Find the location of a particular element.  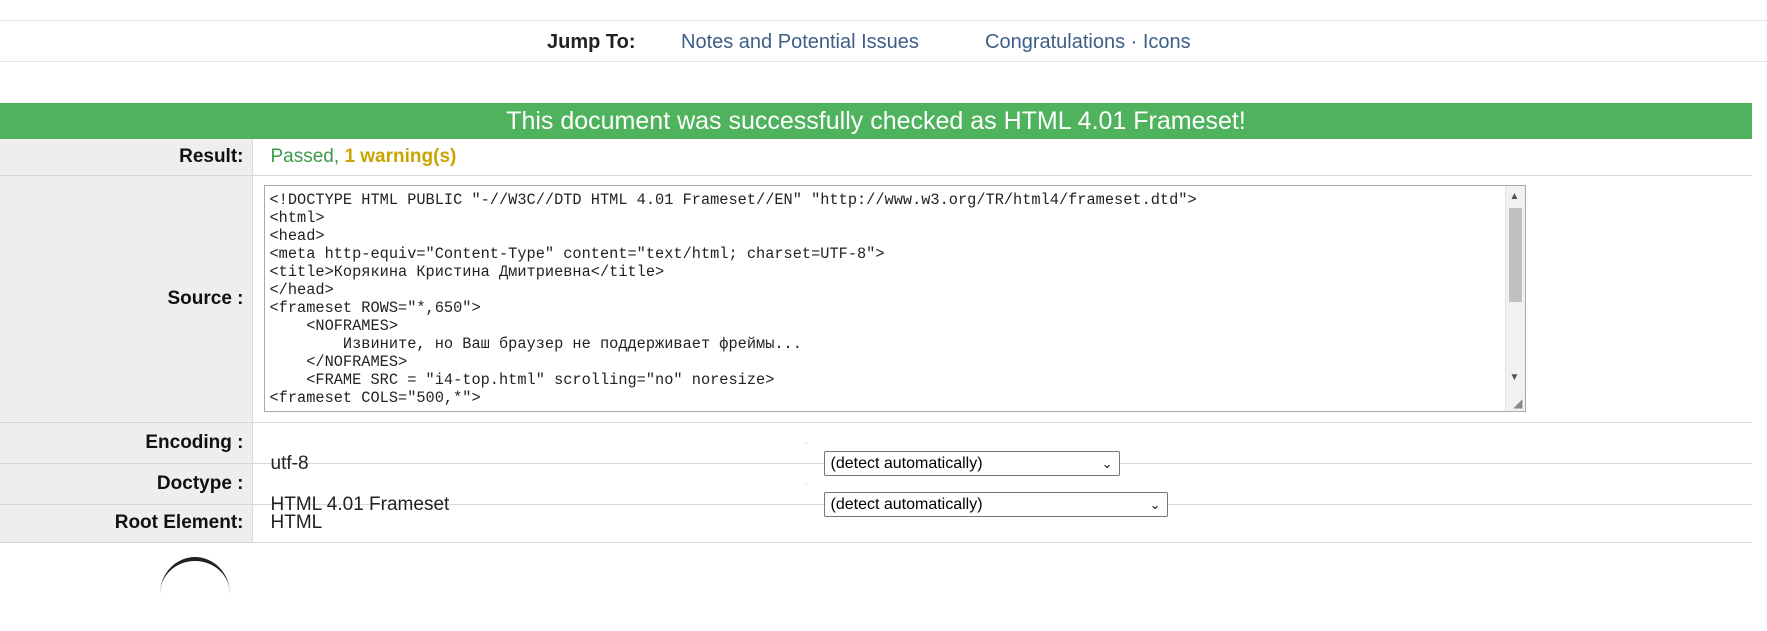

source-label: Source : is located at coordinates (126, 299).